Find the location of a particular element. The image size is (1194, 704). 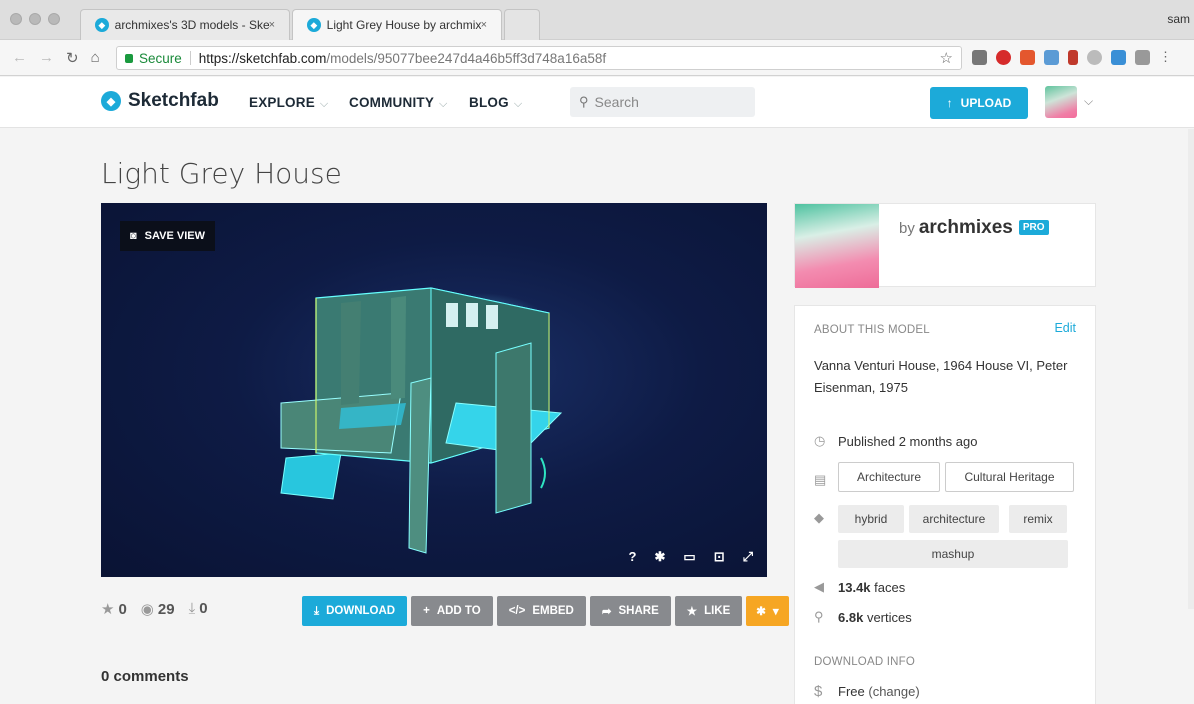

pinterest-icon is located at coordinates (1003, 57).